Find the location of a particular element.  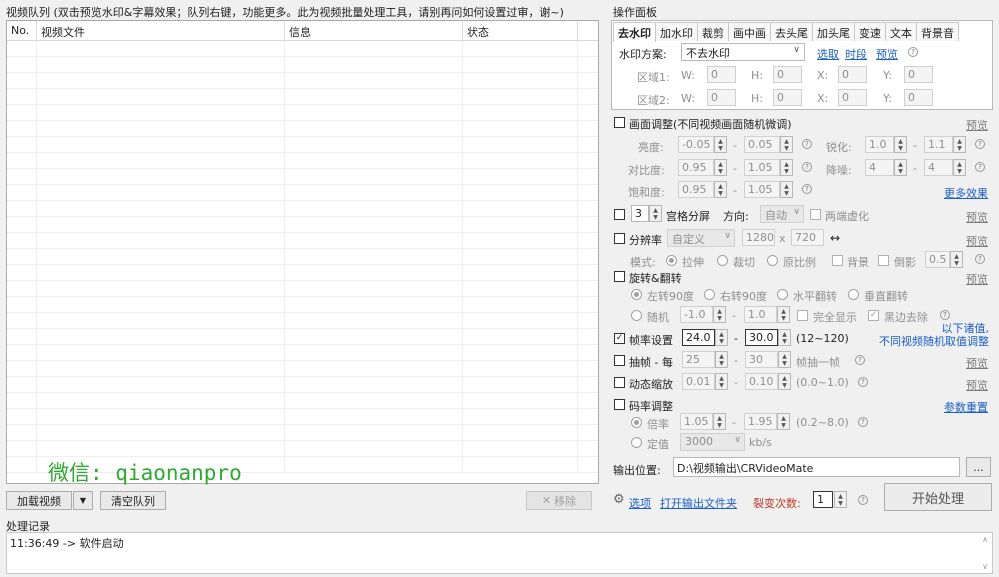

zoom-min-spinner: ▲ ▼ is located at coordinates (721, 381).